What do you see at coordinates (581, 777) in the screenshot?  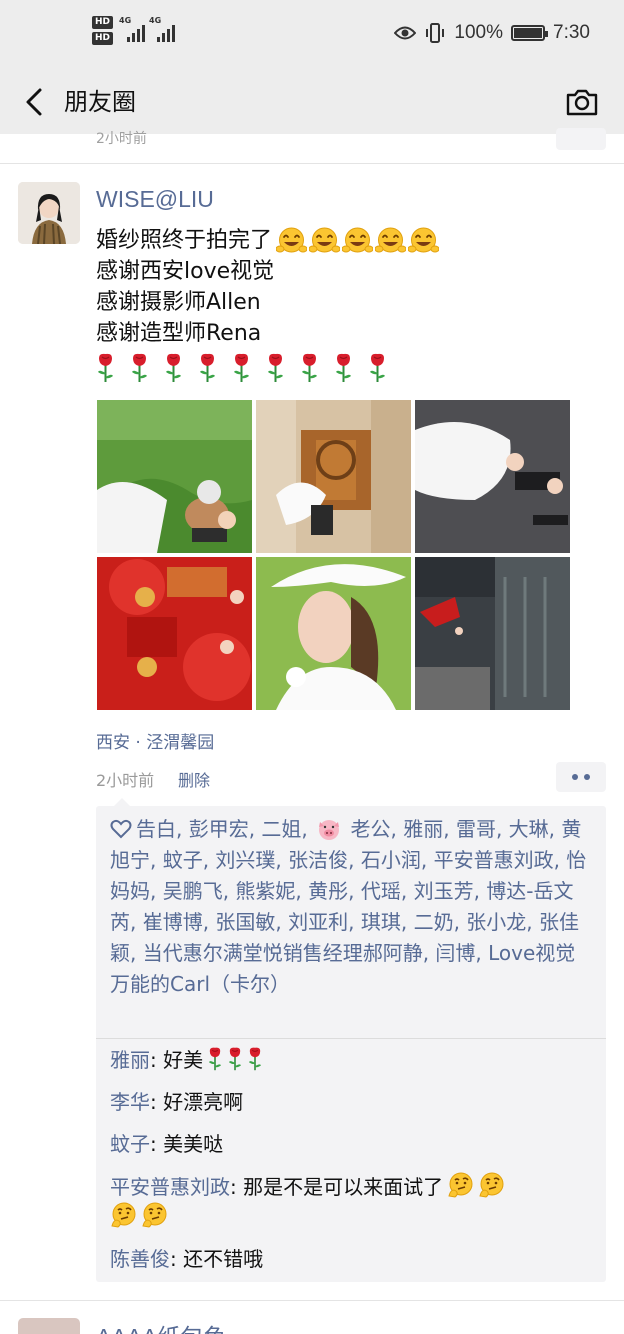 I see `more-button` at bounding box center [581, 777].